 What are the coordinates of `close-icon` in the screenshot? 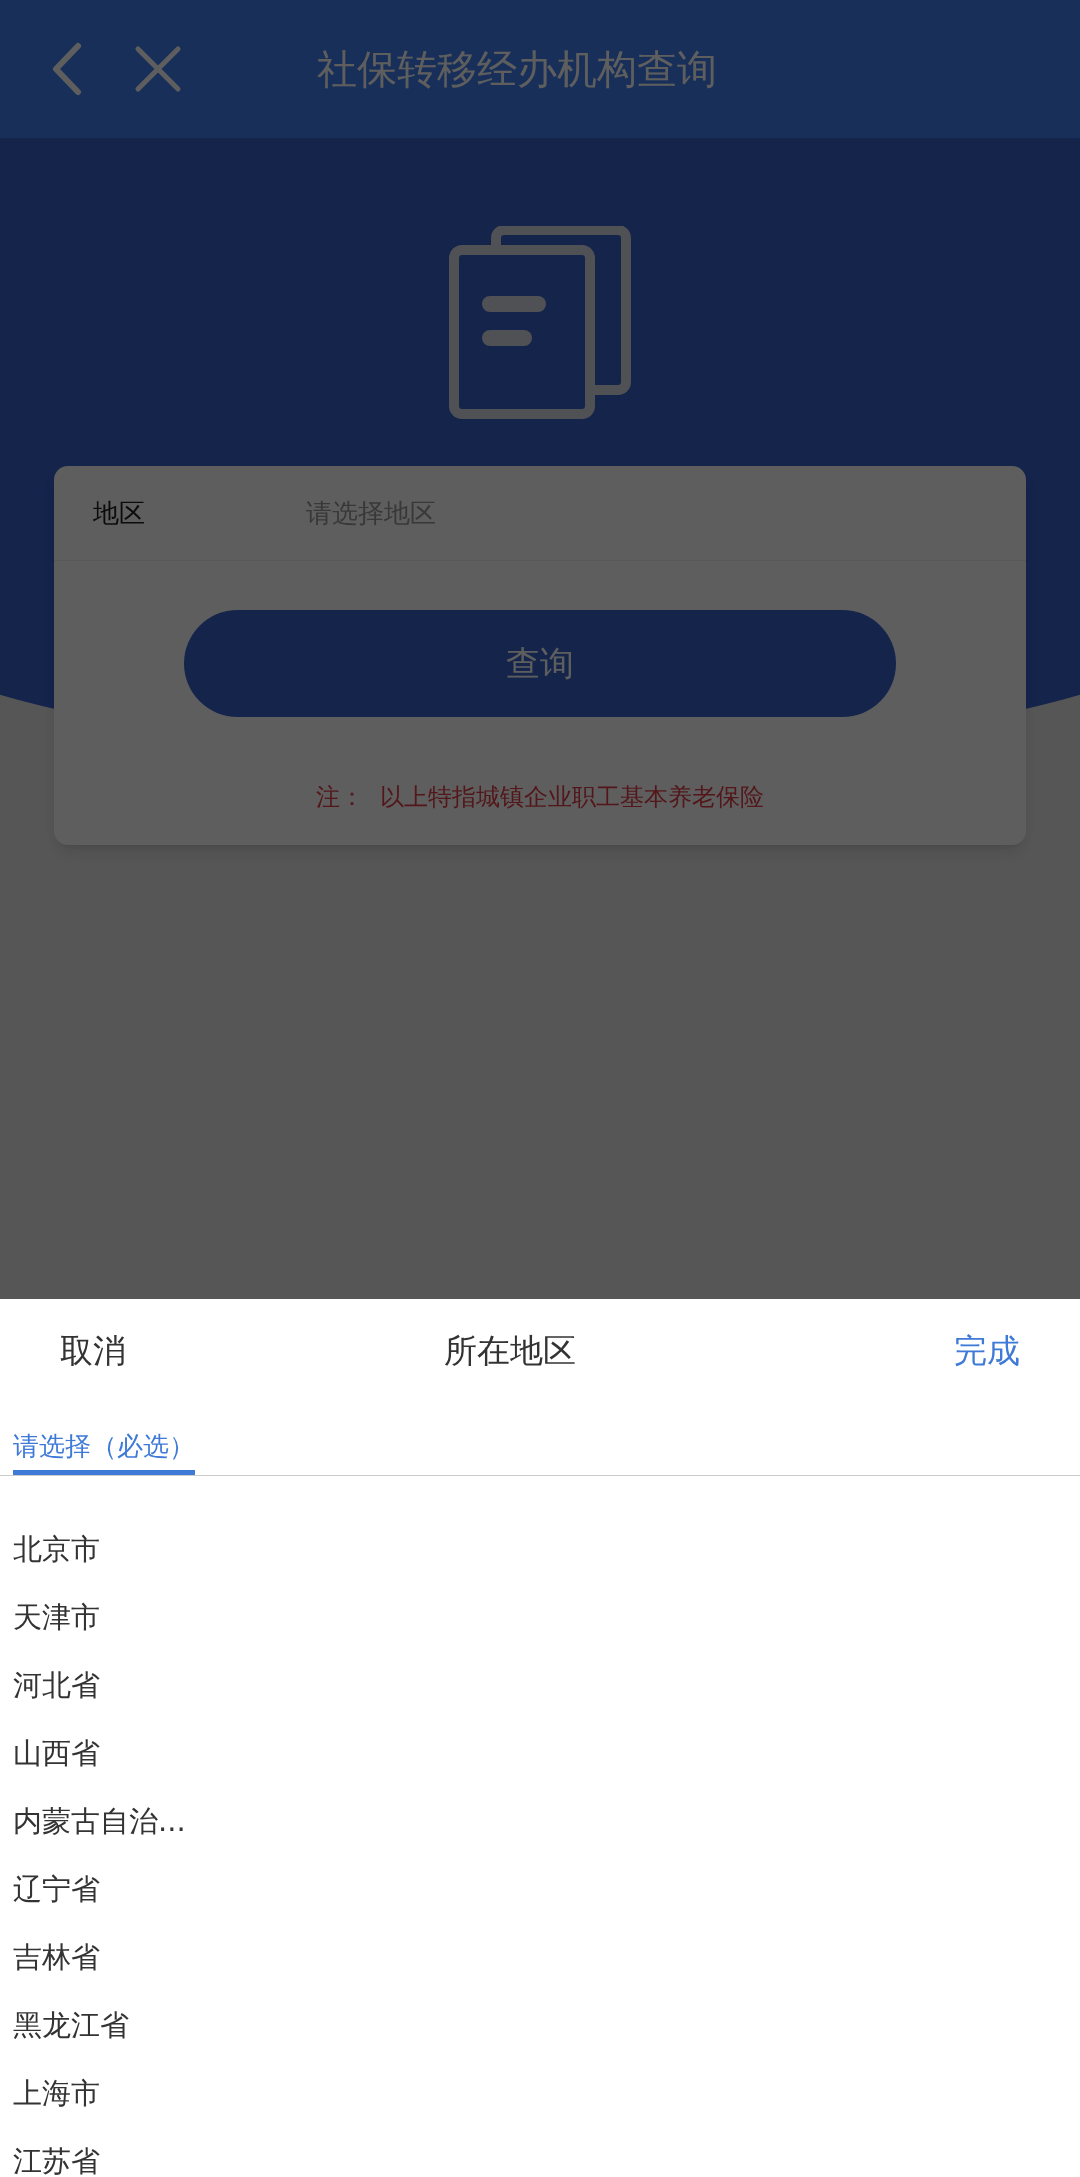 It's located at (158, 69).